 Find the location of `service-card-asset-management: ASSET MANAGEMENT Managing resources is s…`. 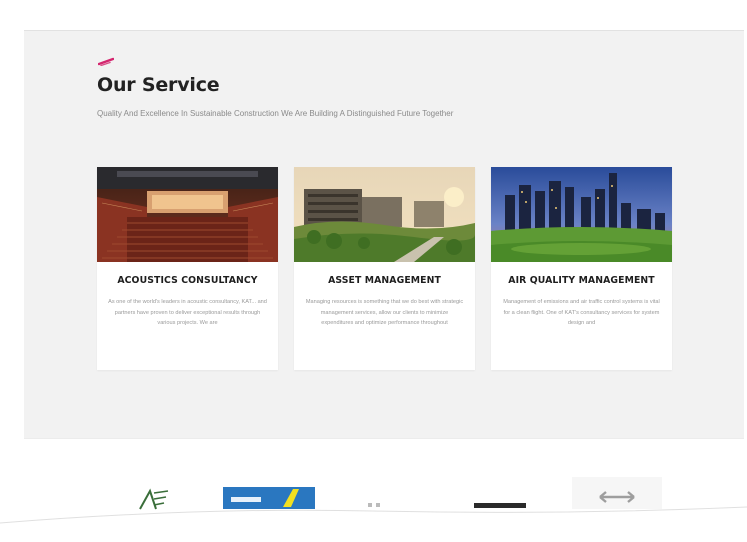

service-card-asset-management: ASSET MANAGEMENT Managing resources is s… is located at coordinates (384, 268).